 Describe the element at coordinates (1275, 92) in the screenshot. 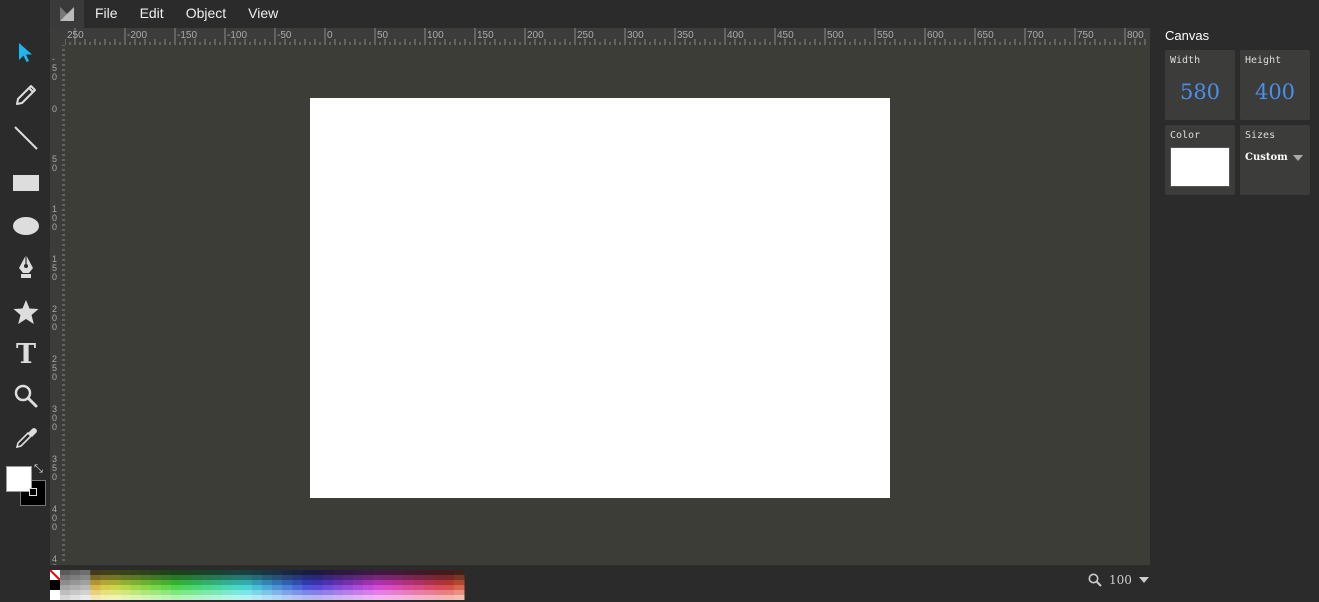

I see `height-input: 400` at that location.